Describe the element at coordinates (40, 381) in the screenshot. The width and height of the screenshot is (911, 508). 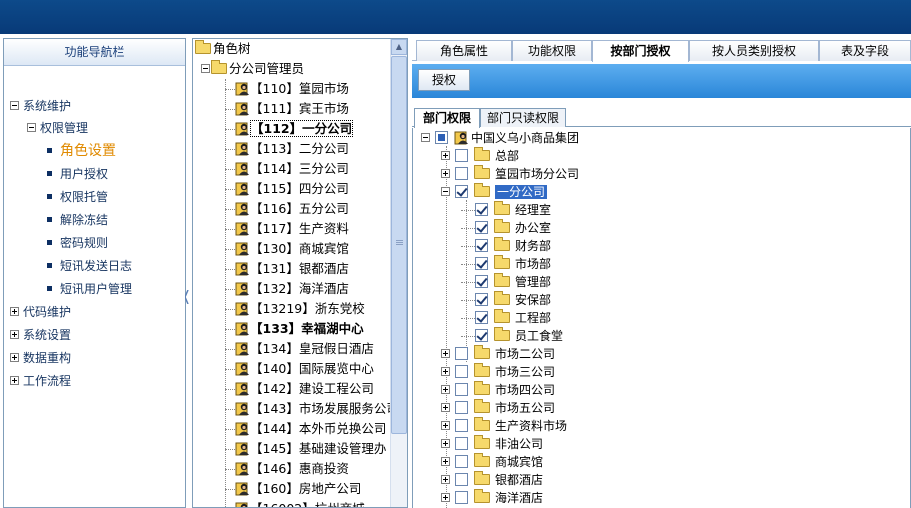
I see `nav-group: 工作流程` at that location.